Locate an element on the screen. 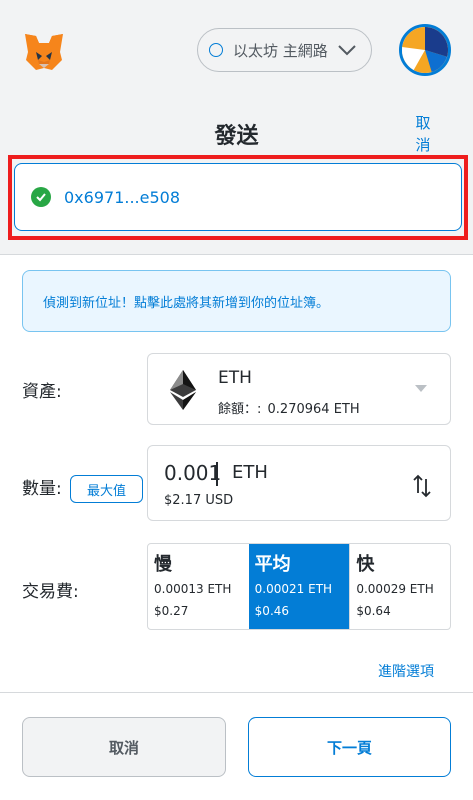 The image size is (473, 800). network-selector: 以太坊 主網路 is located at coordinates (284, 50).